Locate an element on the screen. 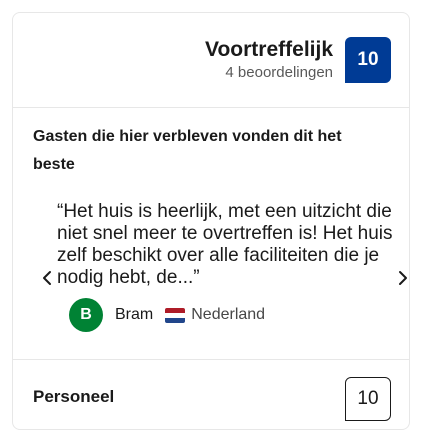 This screenshot has height=444, width=424. reviewer-info: B Bram Nederland is located at coordinates (167, 315).